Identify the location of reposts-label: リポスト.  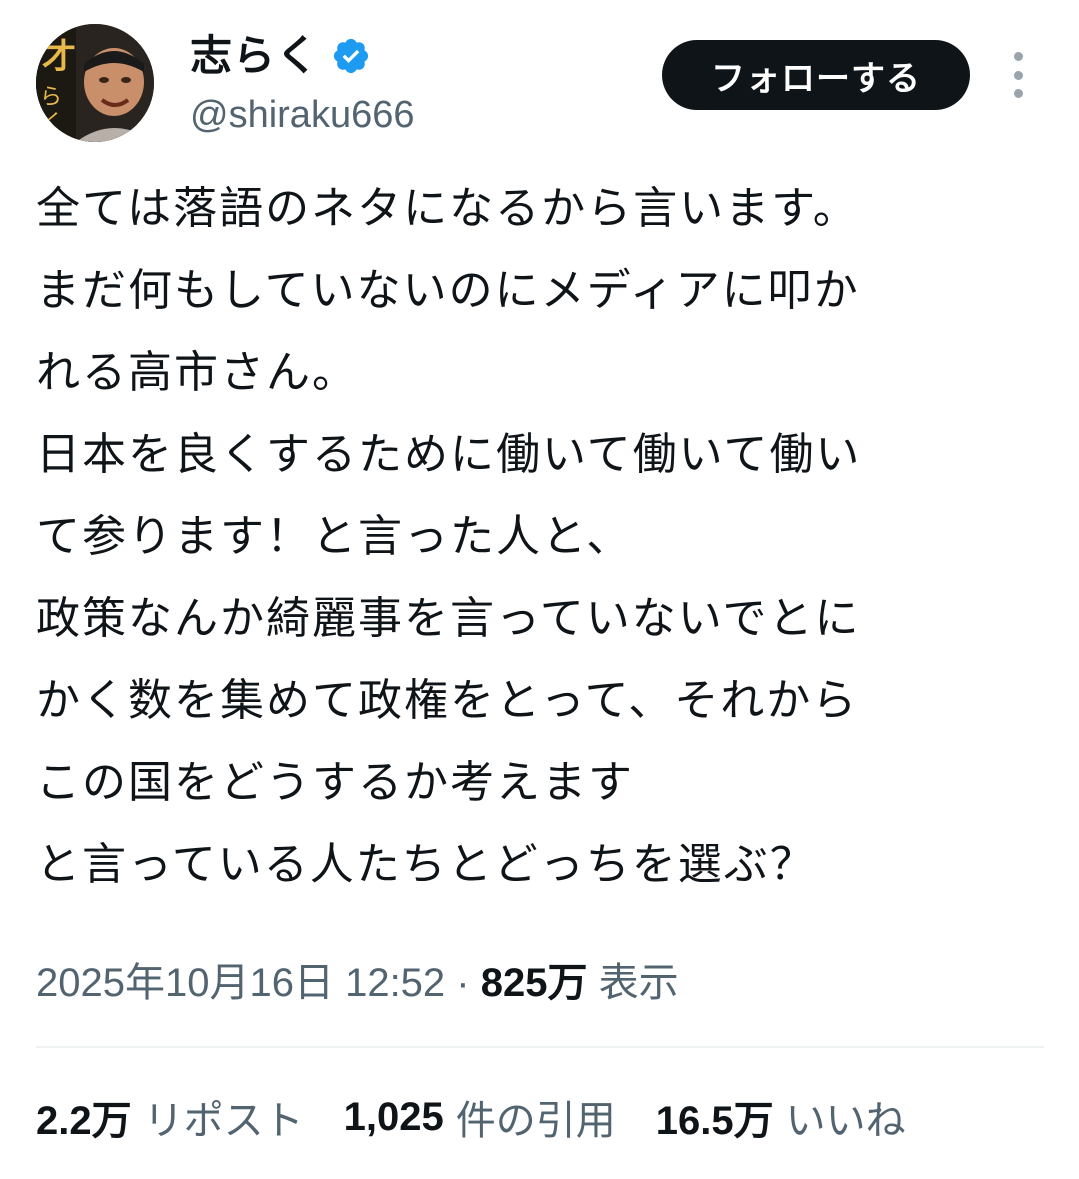
(223, 1121).